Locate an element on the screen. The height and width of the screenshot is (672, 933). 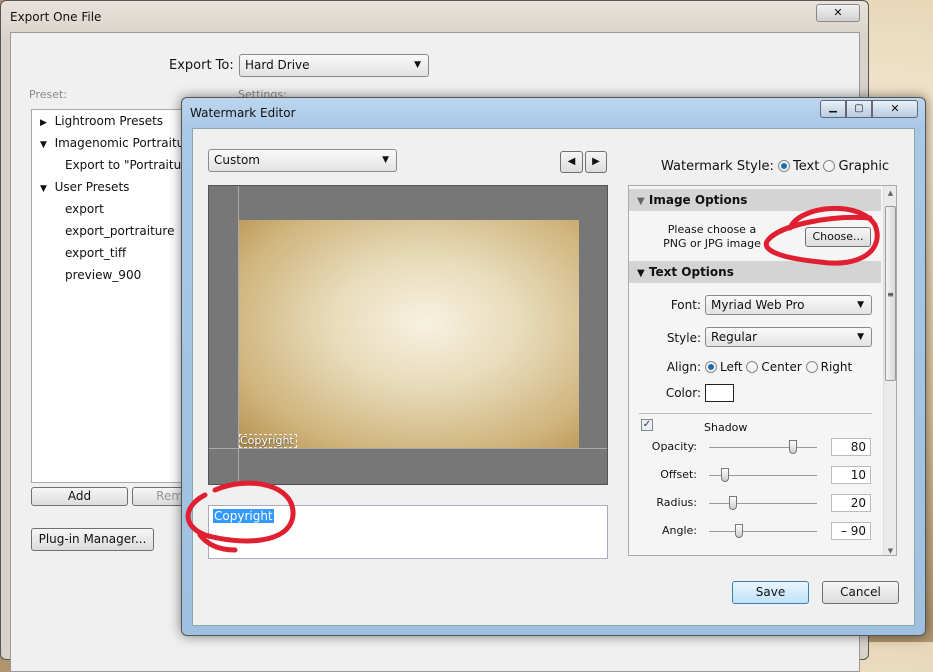
angle-input: – 90 is located at coordinates (851, 531).